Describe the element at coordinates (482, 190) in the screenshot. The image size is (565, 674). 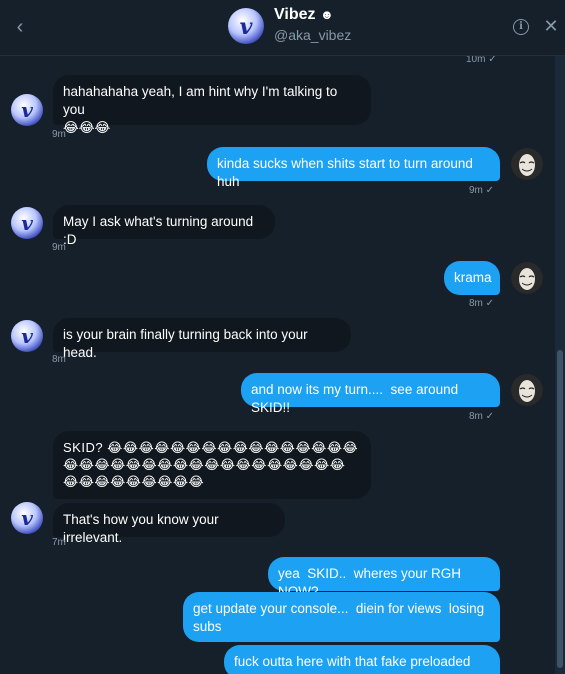
I see `message-time: 9m ✓` at that location.